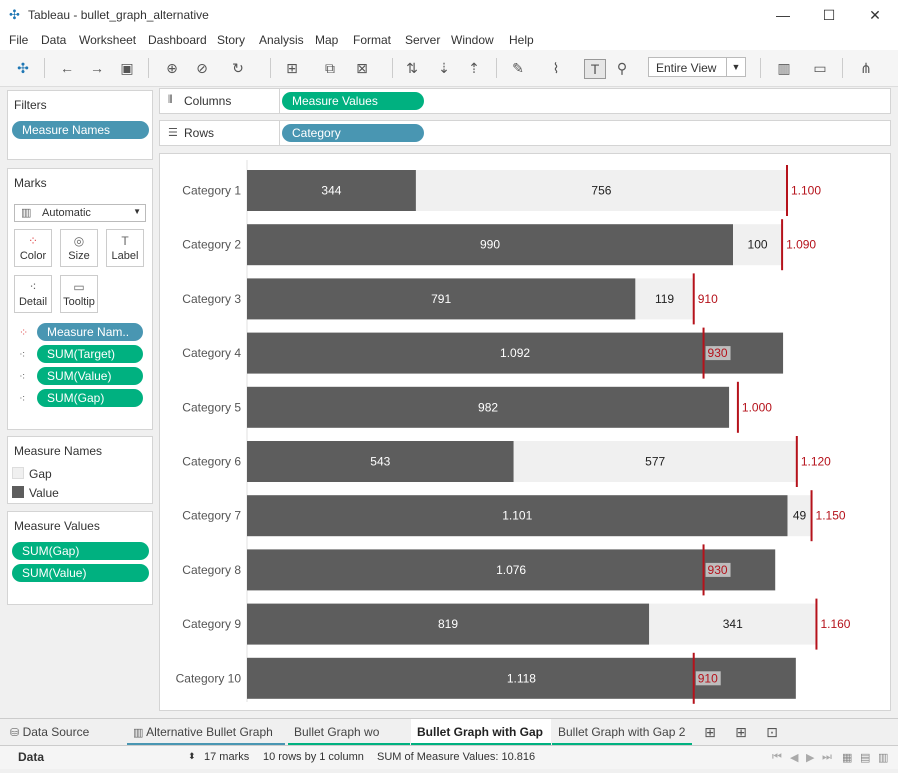 This screenshot has height=773, width=898. Describe the element at coordinates (829, 15) in the screenshot. I see `maximize-button: ☐` at that location.